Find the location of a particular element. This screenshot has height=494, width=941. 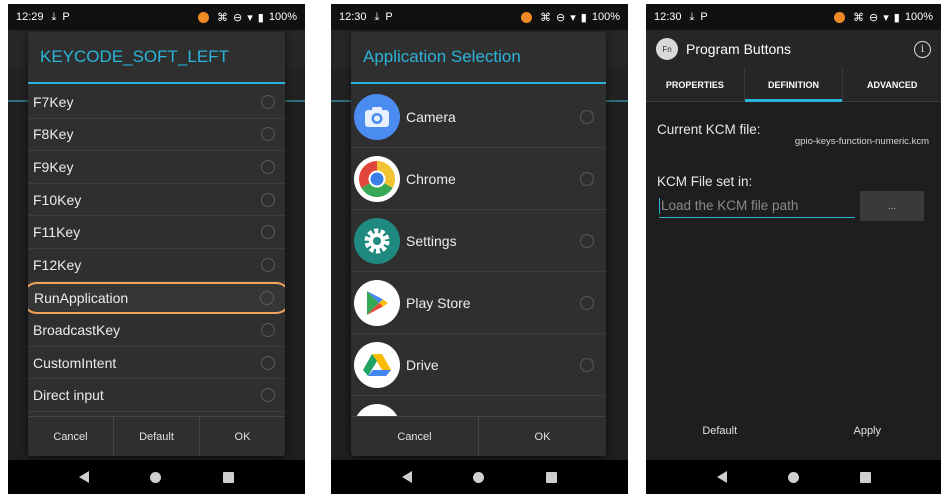

app-row-partial is located at coordinates (478, 406).